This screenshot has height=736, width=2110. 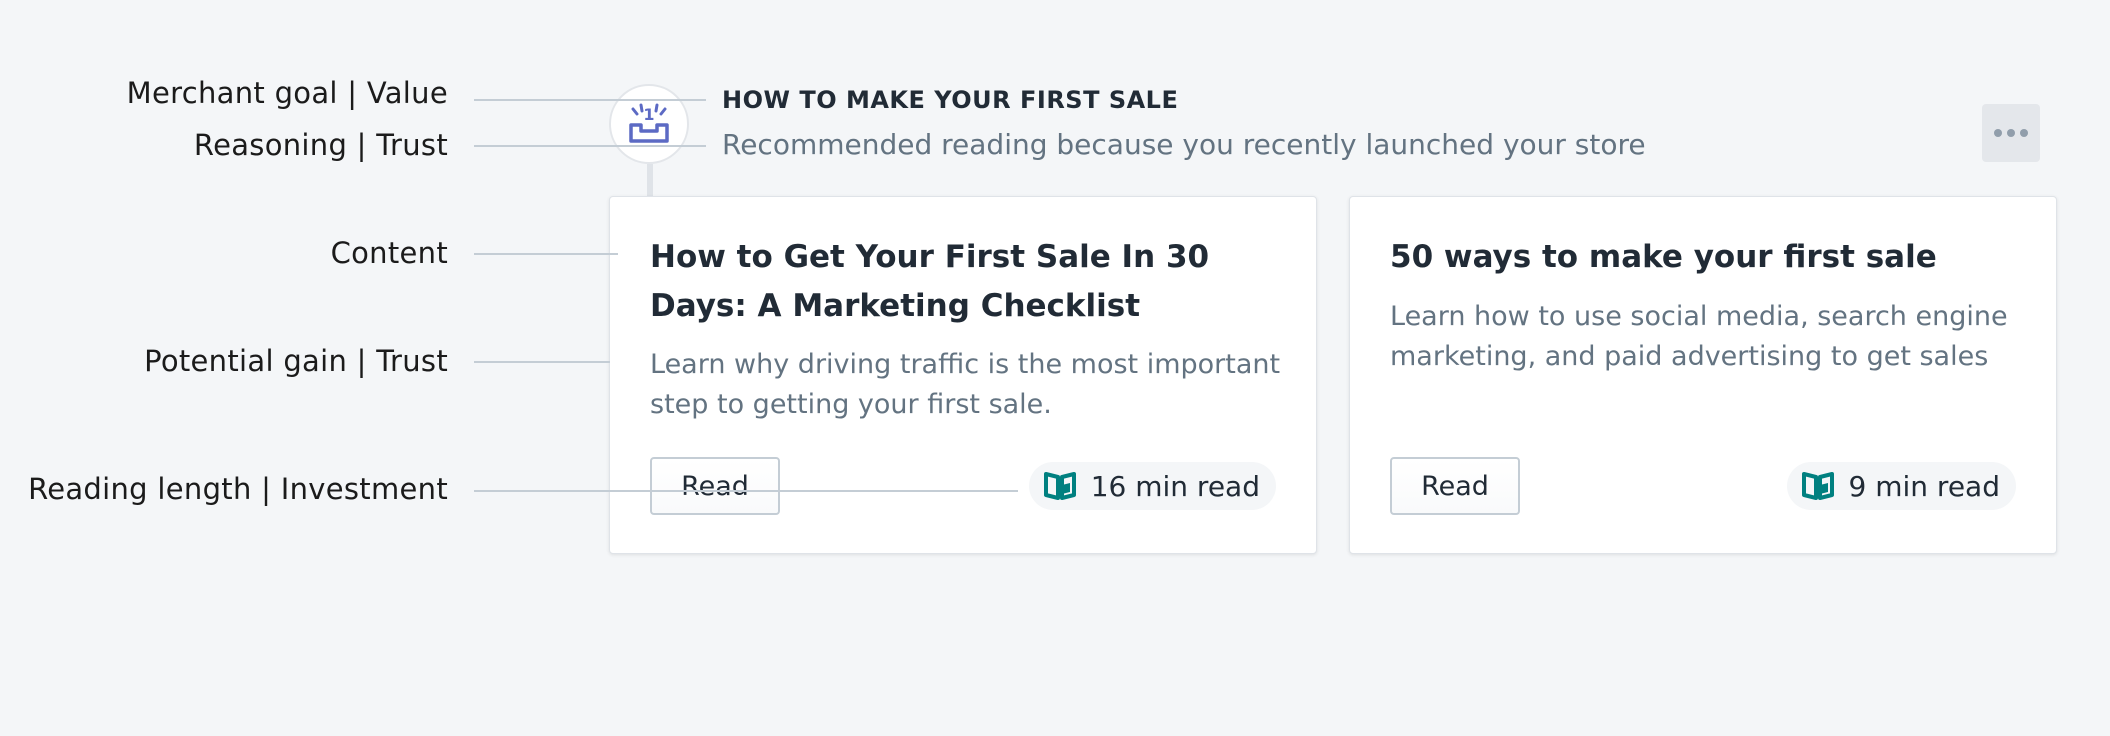 What do you see at coordinates (950, 100) in the screenshot?
I see `goal-title: HOW TO MAKE YOUR FIRST SALE` at bounding box center [950, 100].